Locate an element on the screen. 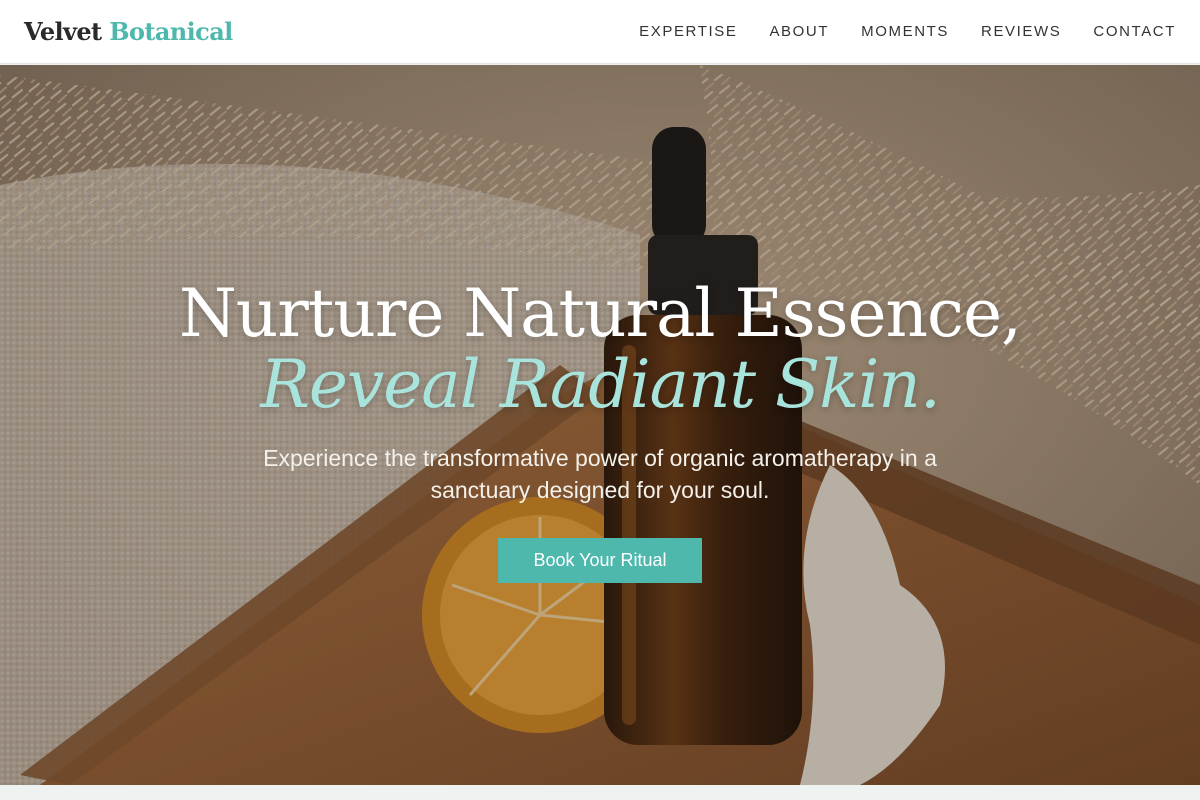 This screenshot has width=1200, height=800. next-section-edge is located at coordinates (600, 792).